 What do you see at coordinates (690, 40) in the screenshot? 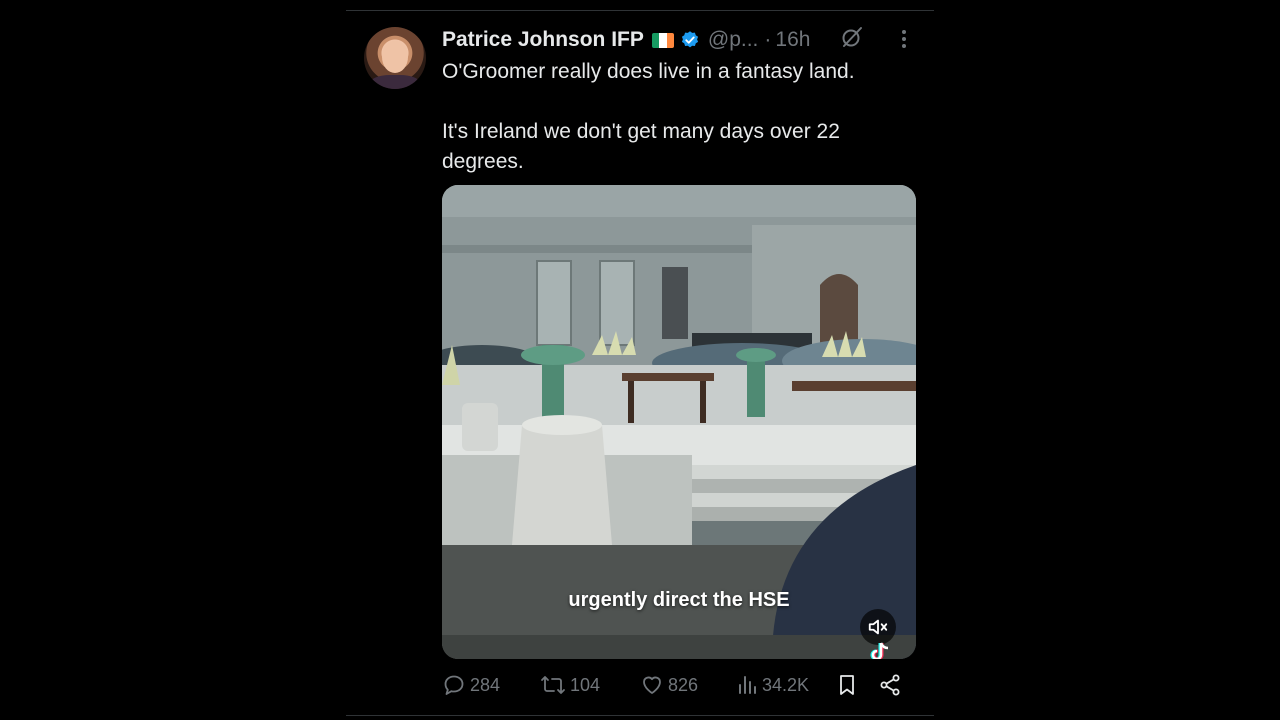
I see `verified-badge-icon` at bounding box center [690, 40].